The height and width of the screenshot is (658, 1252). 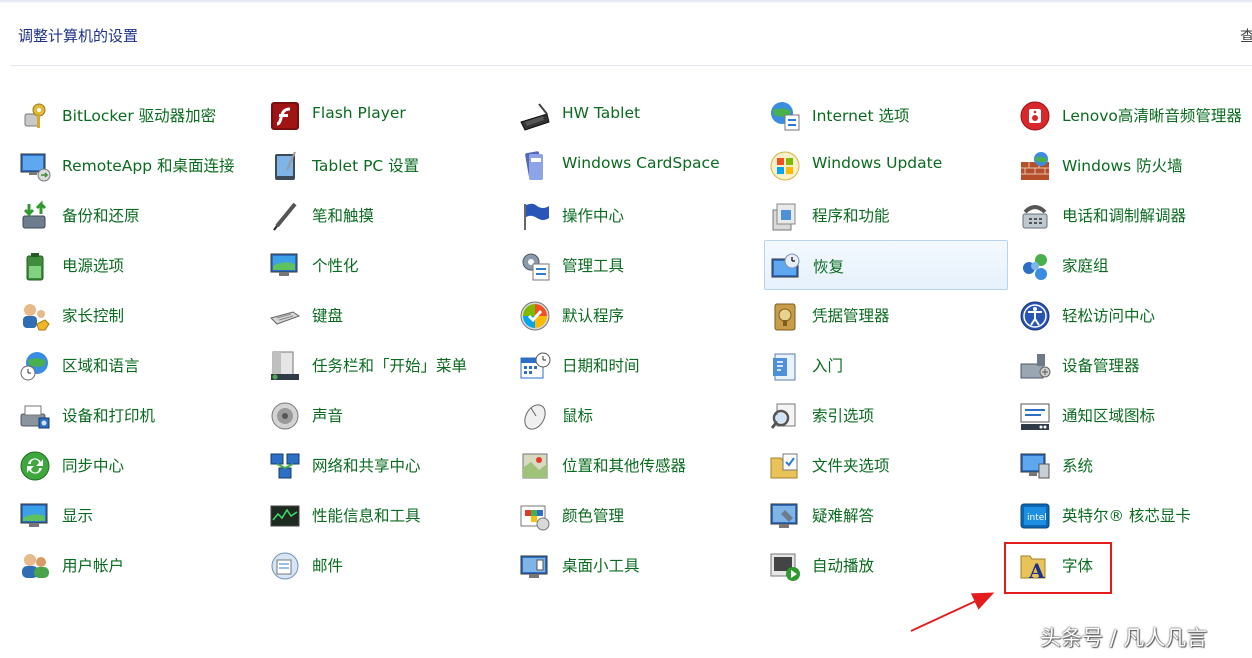 I want to click on item-label: Tablet PC 设置, so click(x=366, y=166).